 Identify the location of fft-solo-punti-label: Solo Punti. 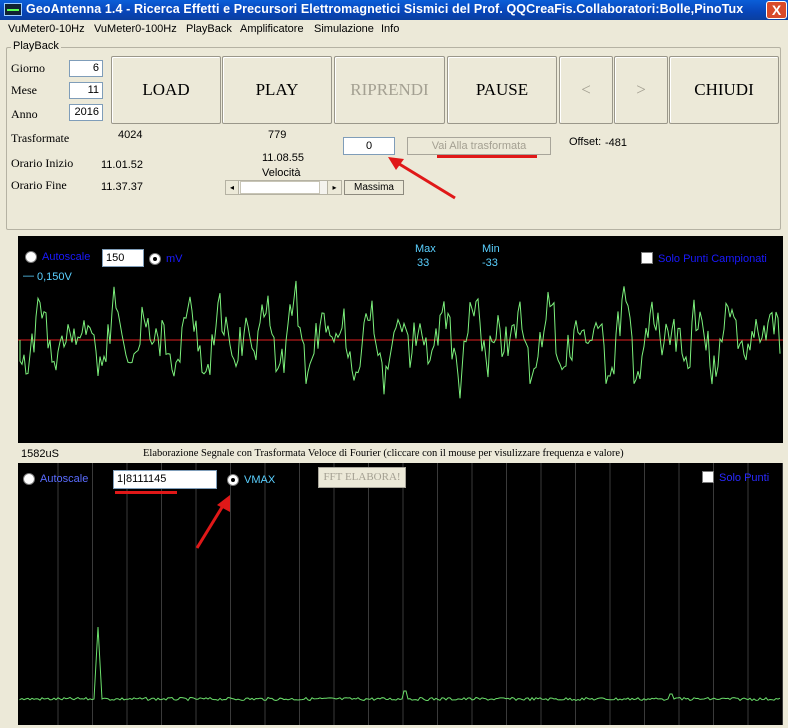
(744, 478).